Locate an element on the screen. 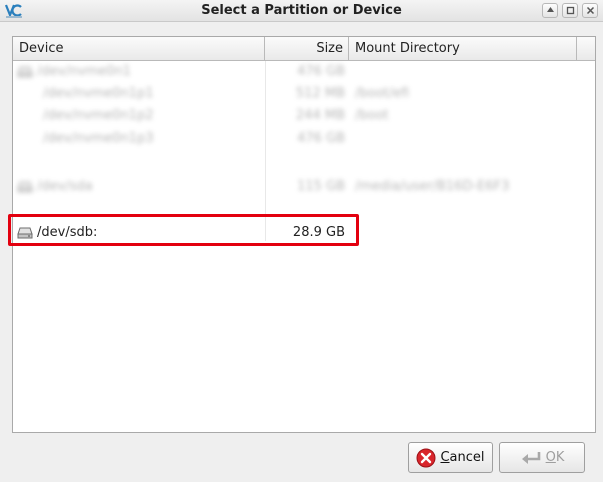  title-bar: Select a Partition or Device is located at coordinates (301, 11).